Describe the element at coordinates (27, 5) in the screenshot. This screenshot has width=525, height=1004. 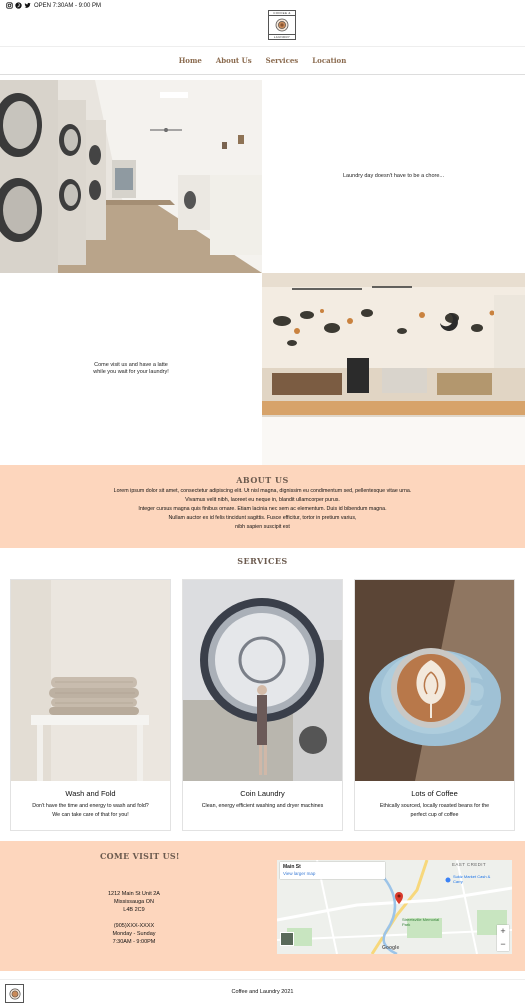
I see `twitter-icon` at that location.